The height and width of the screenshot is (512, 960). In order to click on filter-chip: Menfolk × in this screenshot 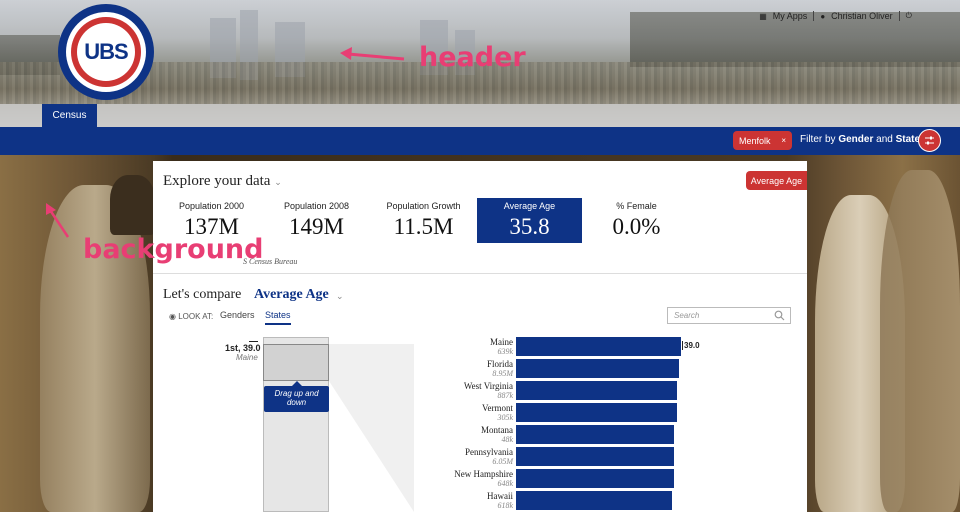, I will do `click(762, 140)`.